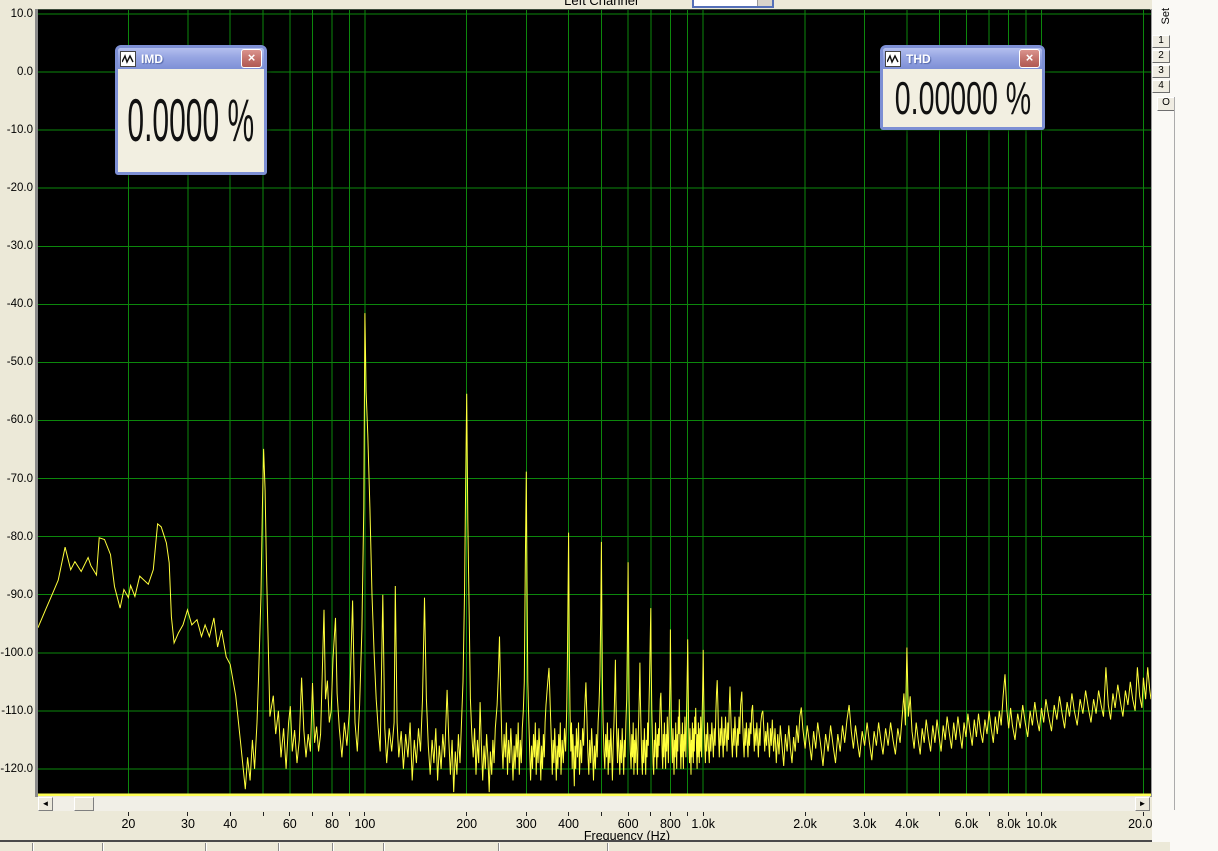  Describe the element at coordinates (19, 362) in the screenshot. I see `y-tick-label: -50.0` at that location.